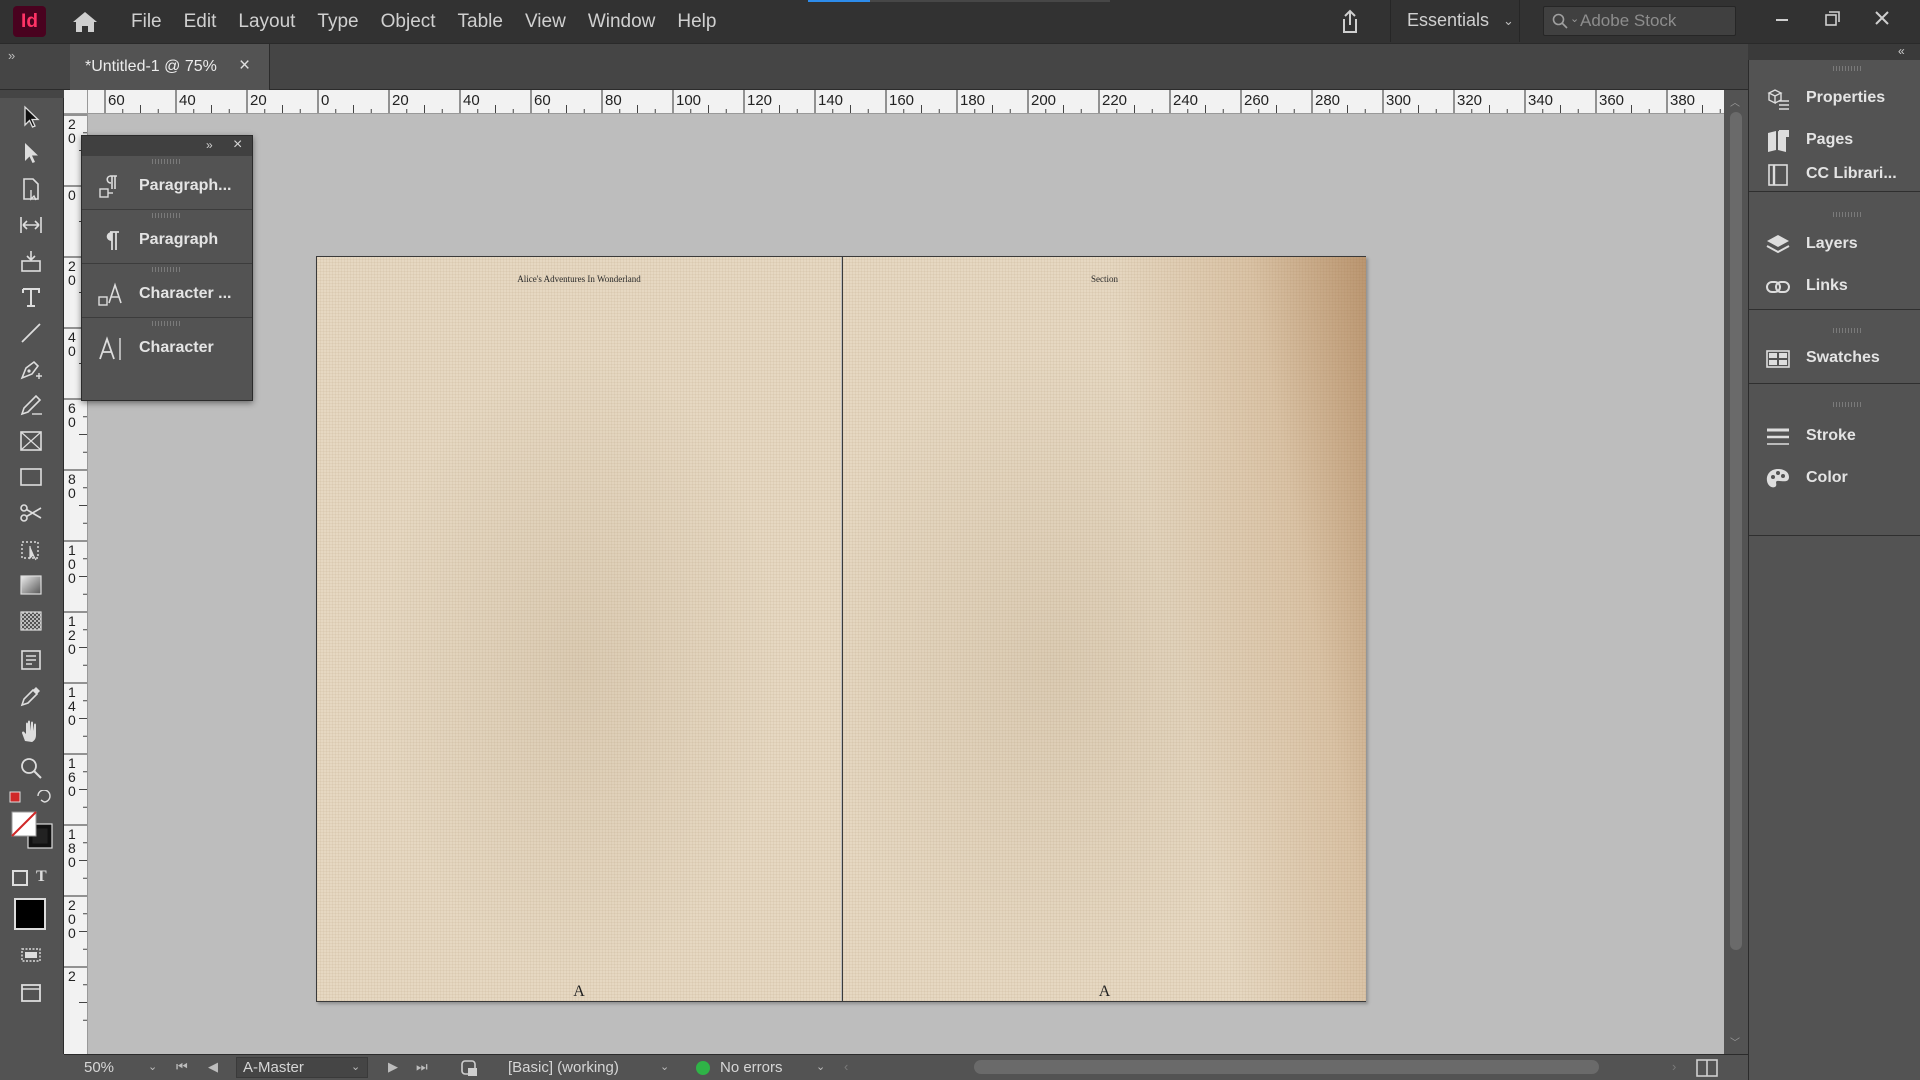  I want to click on dock-item-layers: Layers, so click(1834, 244).